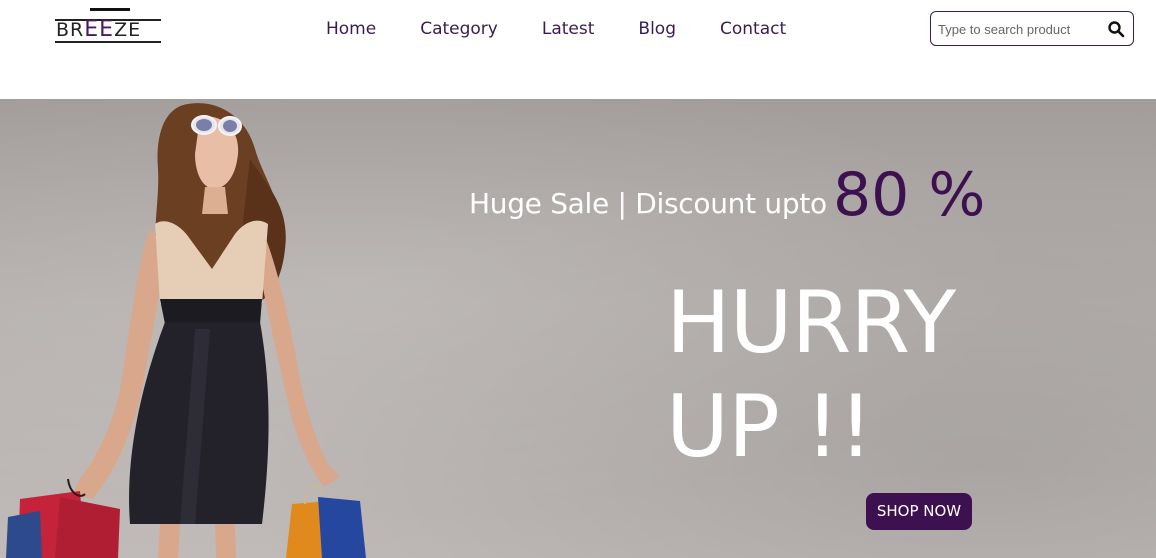 The image size is (1156, 558). I want to click on main-nav: Home Category Latest Blog Contact, so click(556, 29).